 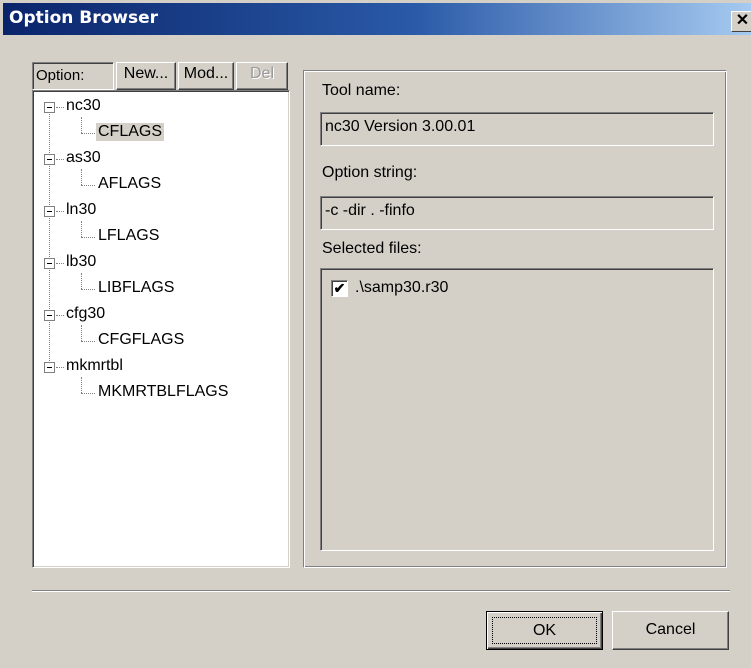 What do you see at coordinates (130, 183) in the screenshot?
I see `tree-child-label: AFLAGS` at bounding box center [130, 183].